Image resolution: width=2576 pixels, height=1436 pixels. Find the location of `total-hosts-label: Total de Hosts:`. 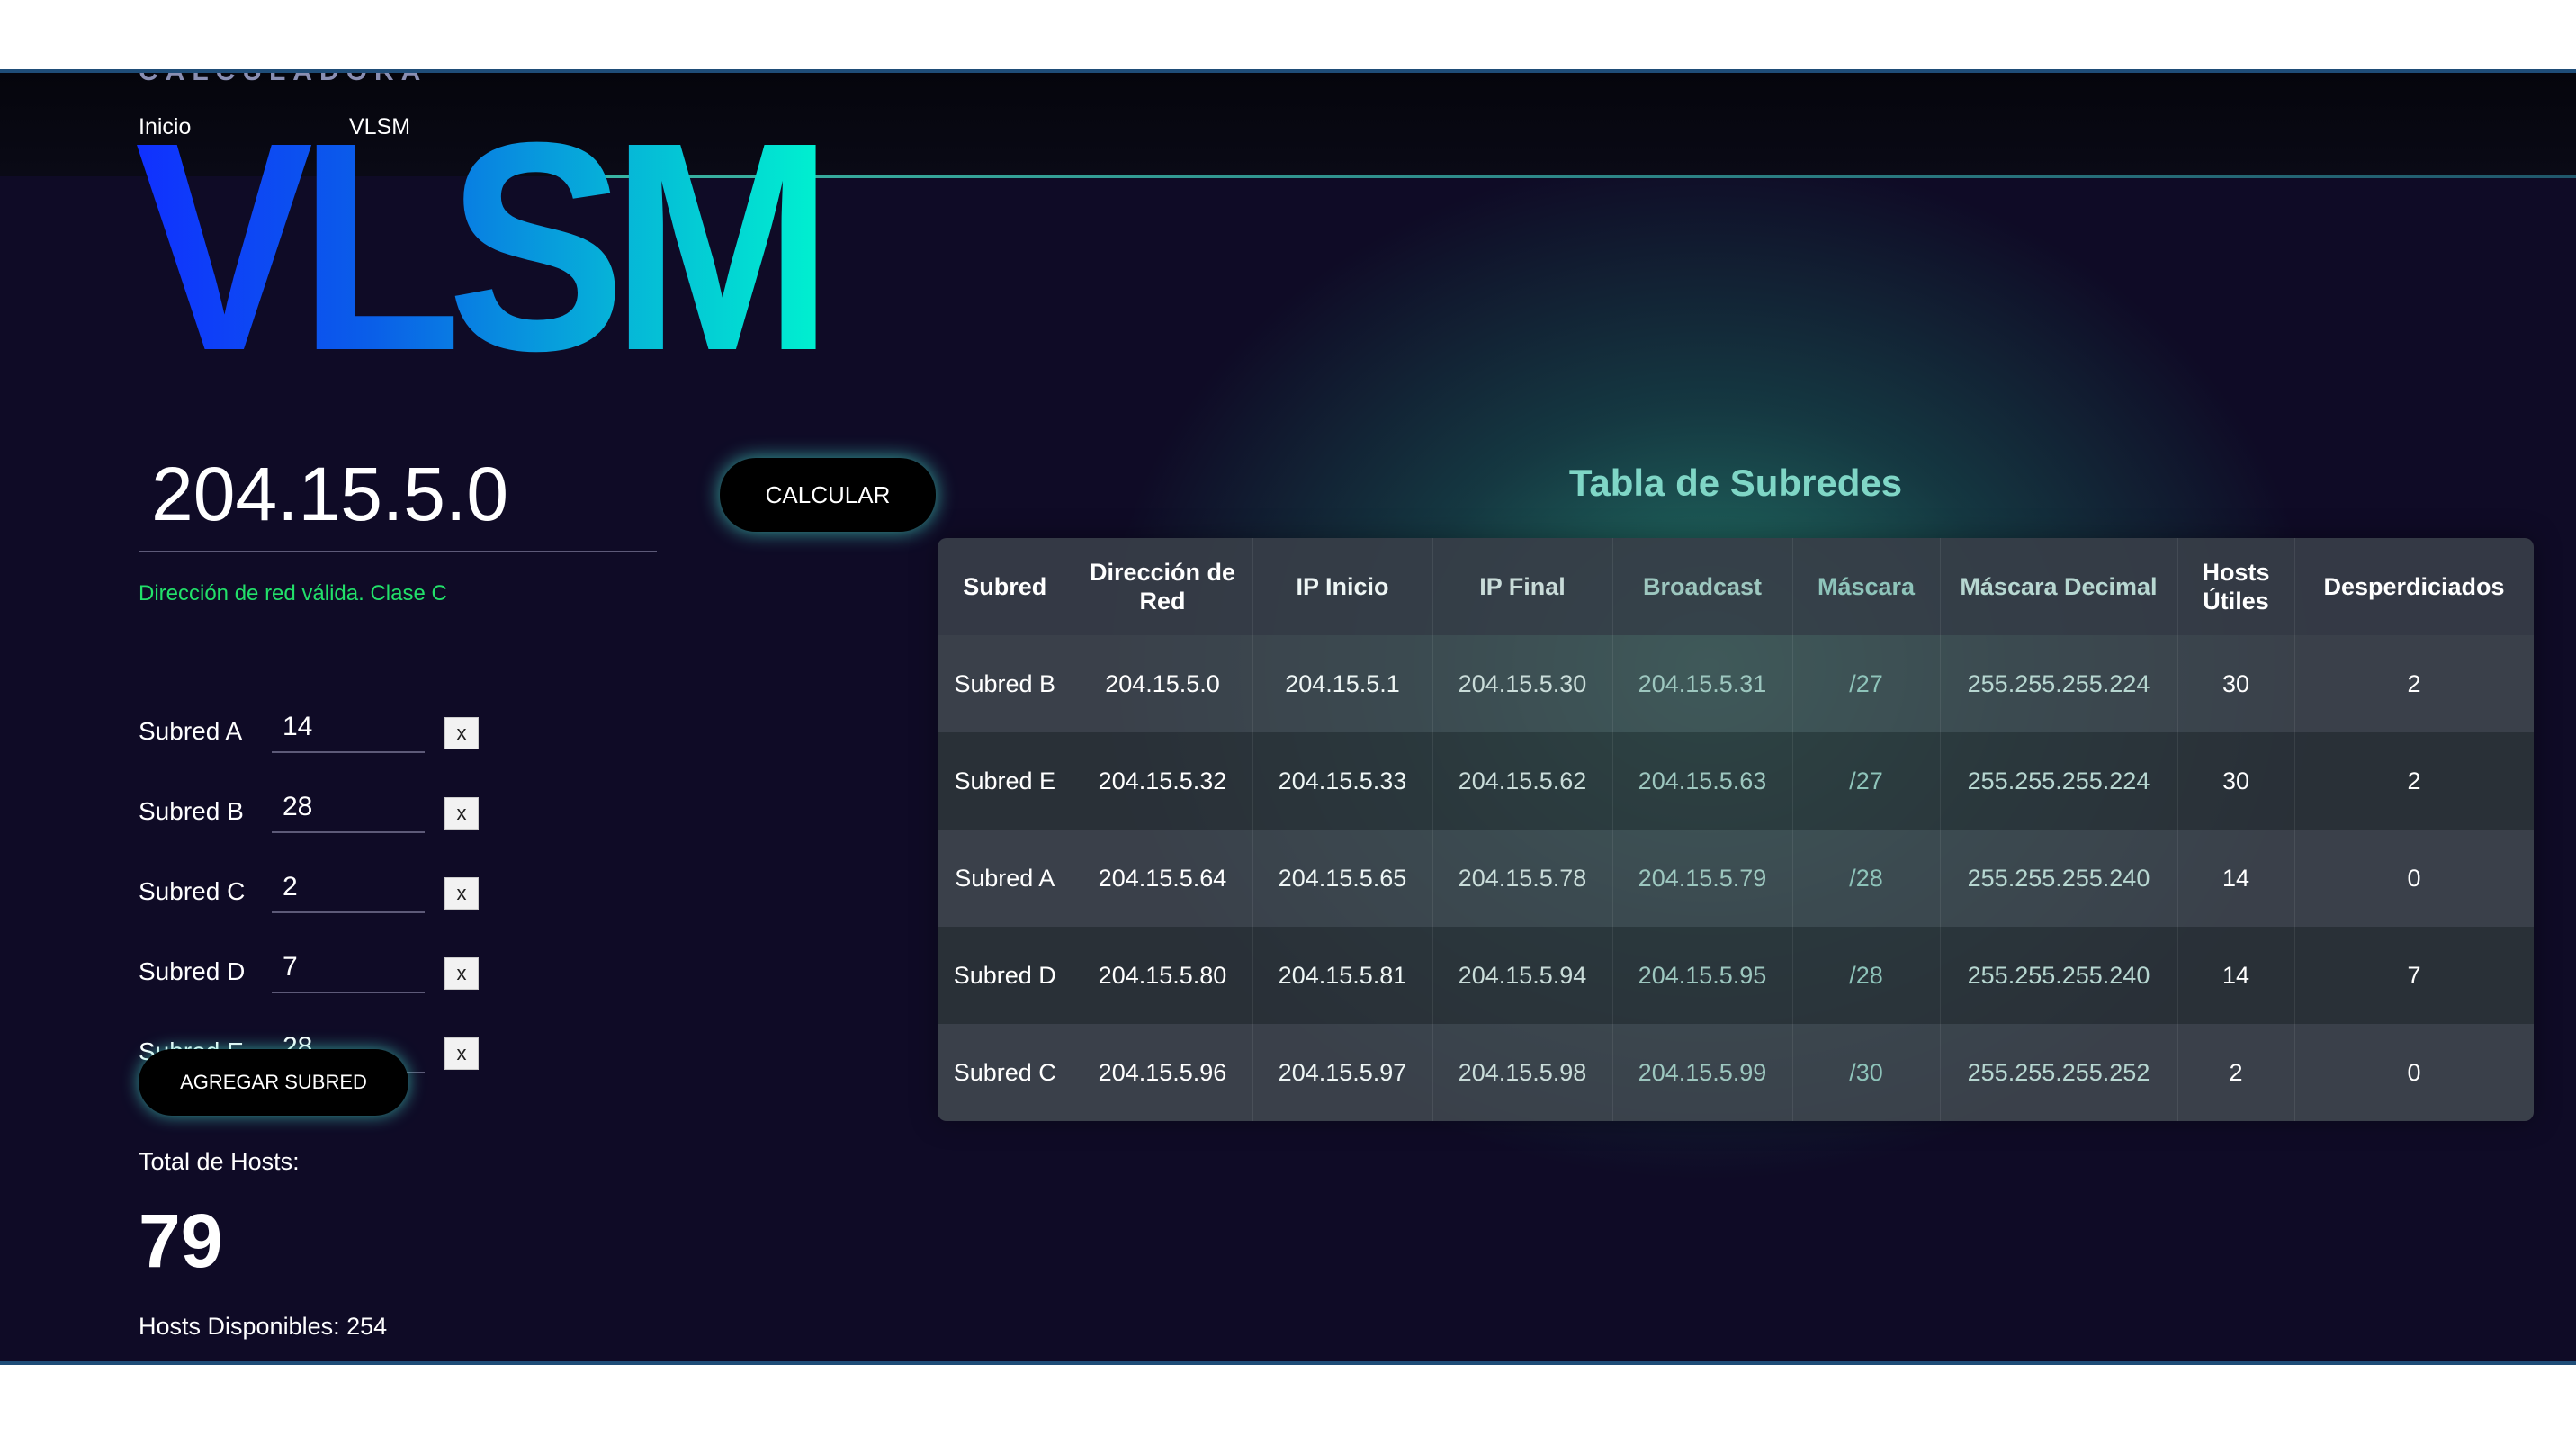

total-hosts-label: Total de Hosts: is located at coordinates (220, 1162).